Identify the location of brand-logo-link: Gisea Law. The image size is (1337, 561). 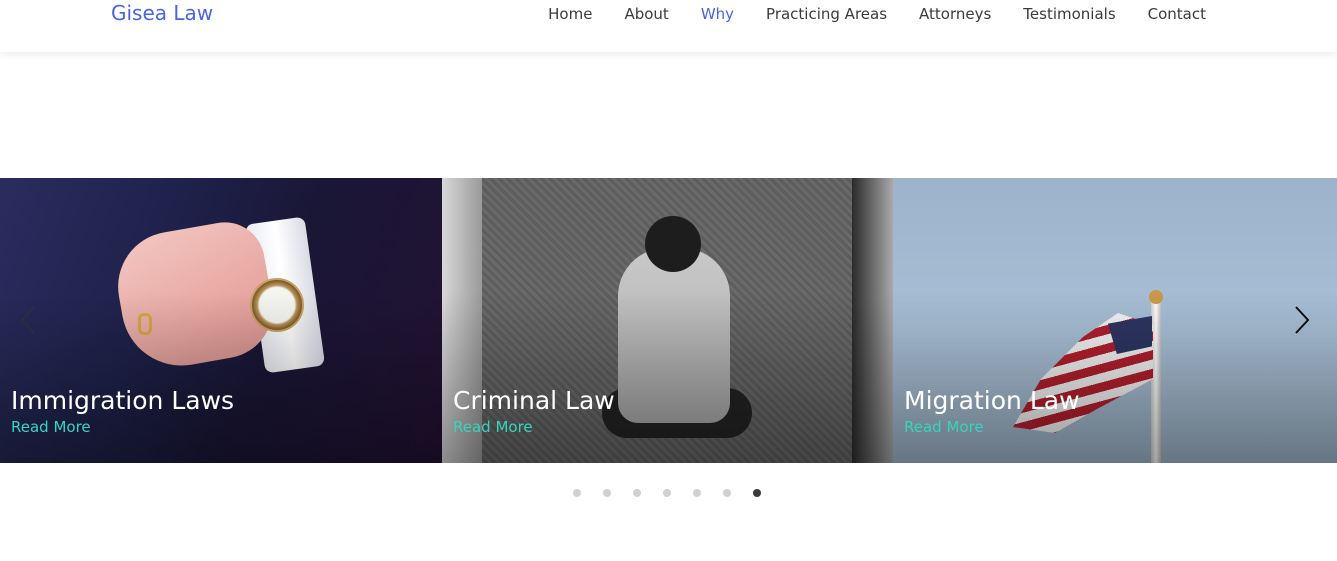
(162, 13).